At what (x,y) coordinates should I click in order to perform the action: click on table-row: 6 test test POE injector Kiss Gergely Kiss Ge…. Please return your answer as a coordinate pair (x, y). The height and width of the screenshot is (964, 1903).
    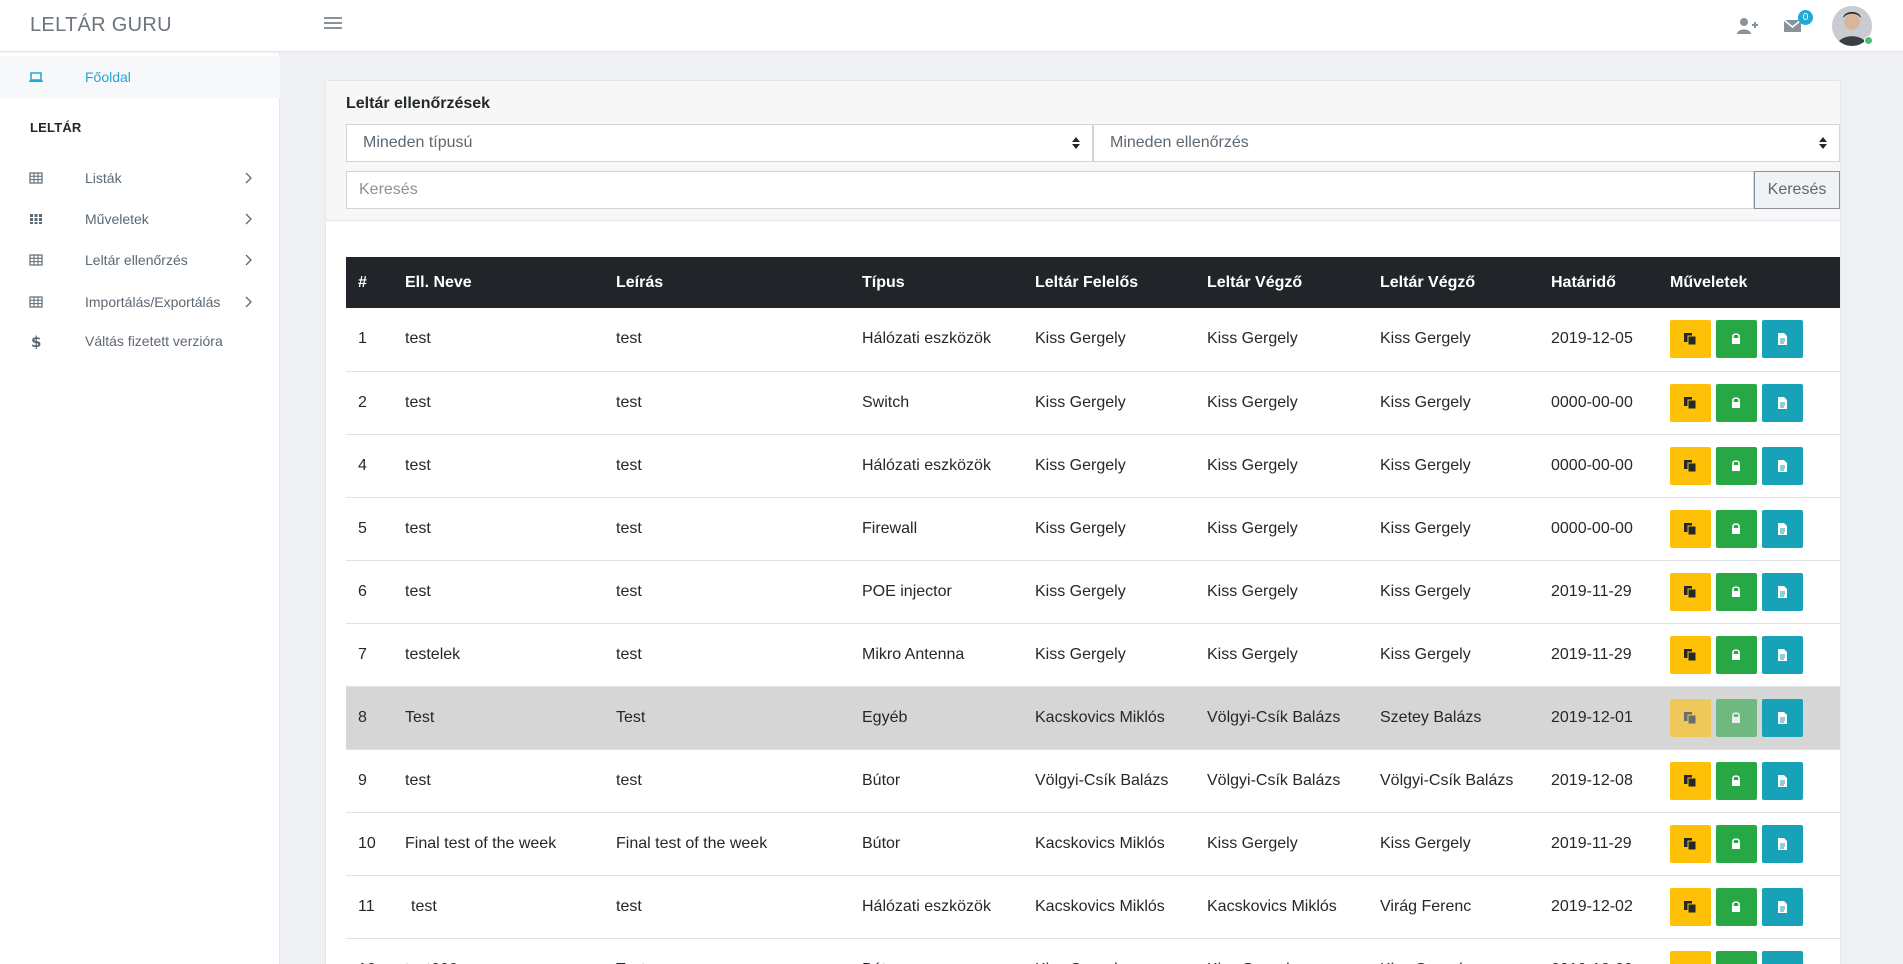
    Looking at the image, I should click on (1093, 592).